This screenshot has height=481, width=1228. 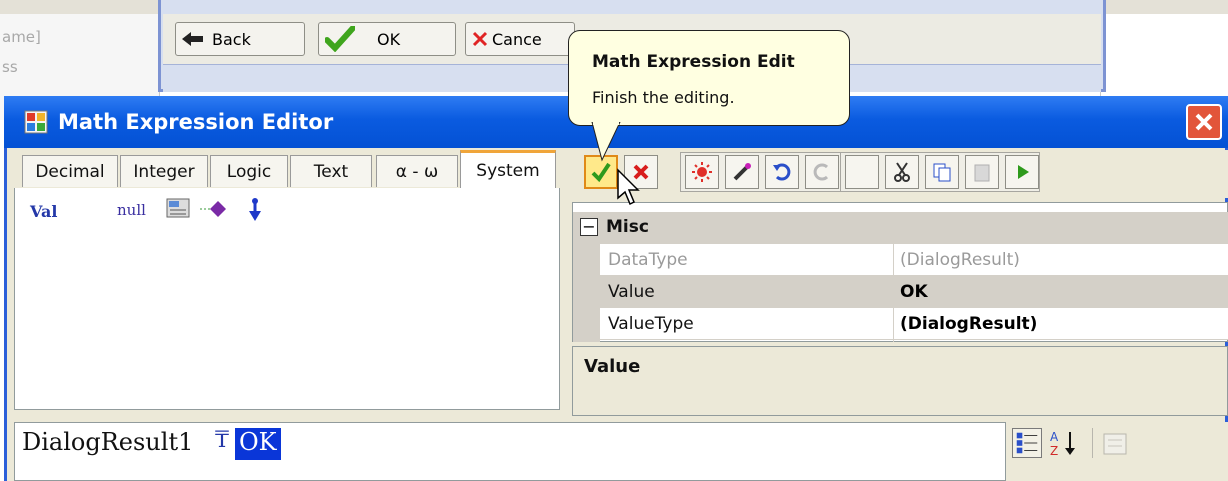 What do you see at coordinates (131, 210) in the screenshot?
I see `null-item: null` at bounding box center [131, 210].